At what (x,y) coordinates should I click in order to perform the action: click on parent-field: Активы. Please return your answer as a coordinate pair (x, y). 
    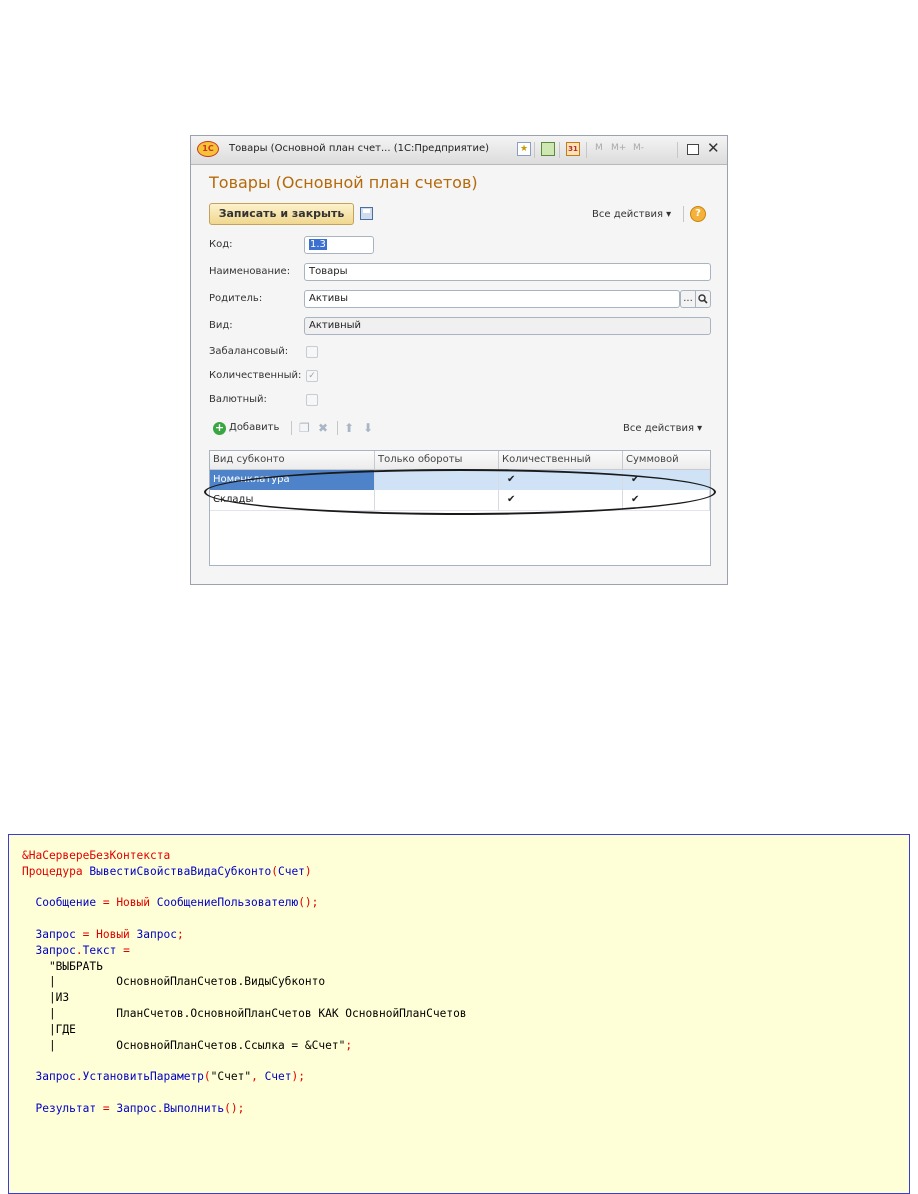
    Looking at the image, I should click on (492, 299).